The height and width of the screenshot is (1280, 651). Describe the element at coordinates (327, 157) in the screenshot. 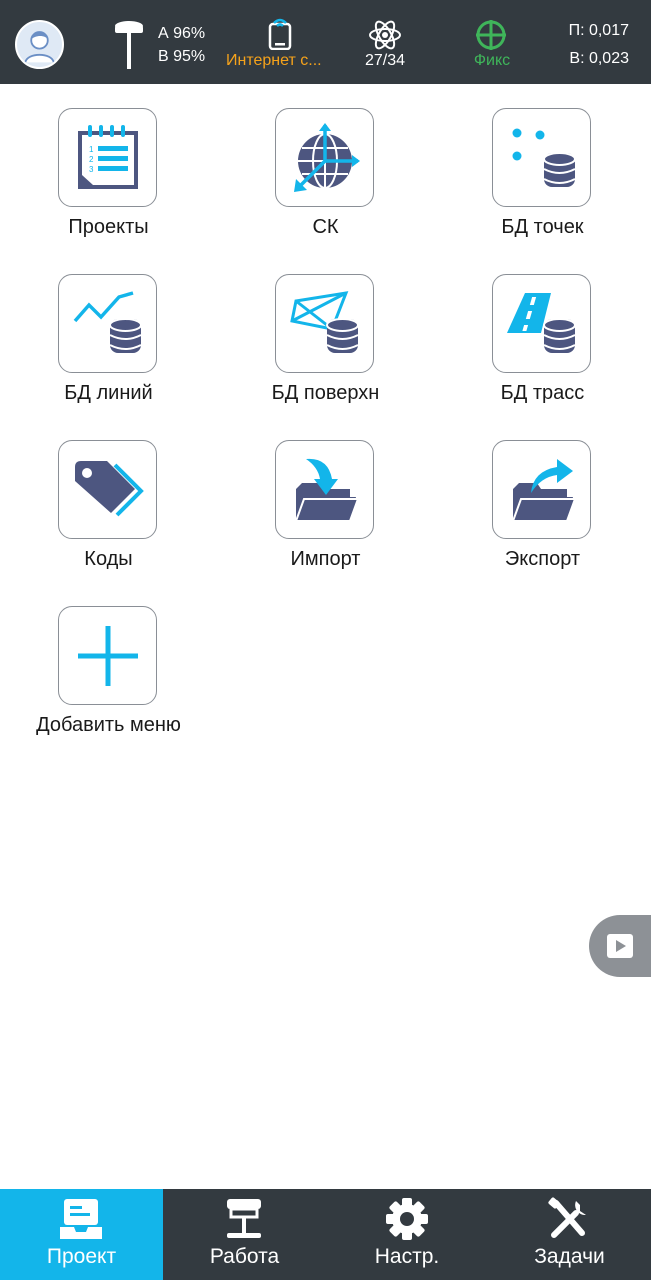

I see `coordinate-system-icon` at that location.